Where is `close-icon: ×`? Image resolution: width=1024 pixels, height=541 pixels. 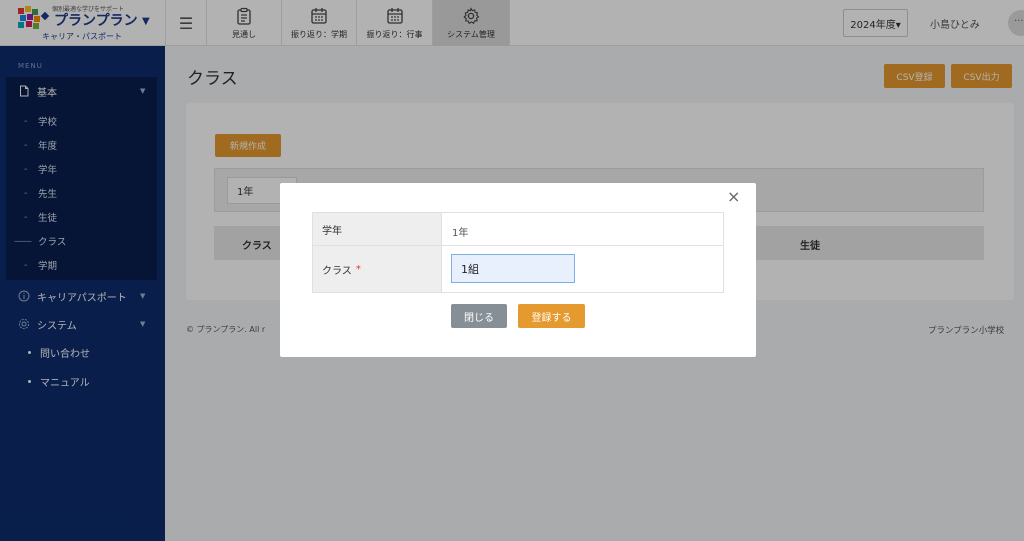
close-icon: × is located at coordinates (733, 197).